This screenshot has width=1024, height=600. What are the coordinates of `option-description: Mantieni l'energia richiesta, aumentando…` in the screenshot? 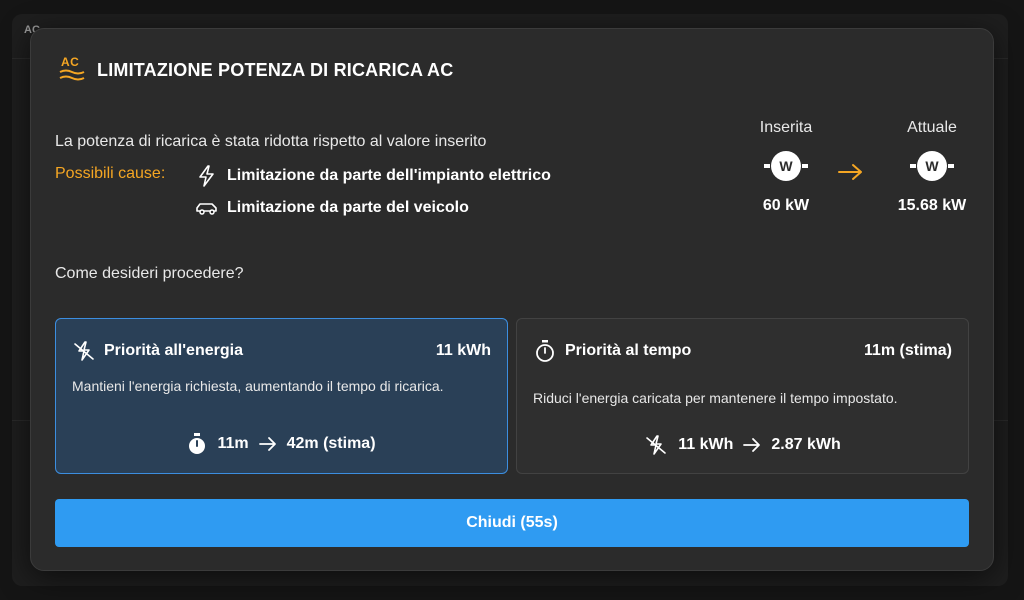 It's located at (258, 386).